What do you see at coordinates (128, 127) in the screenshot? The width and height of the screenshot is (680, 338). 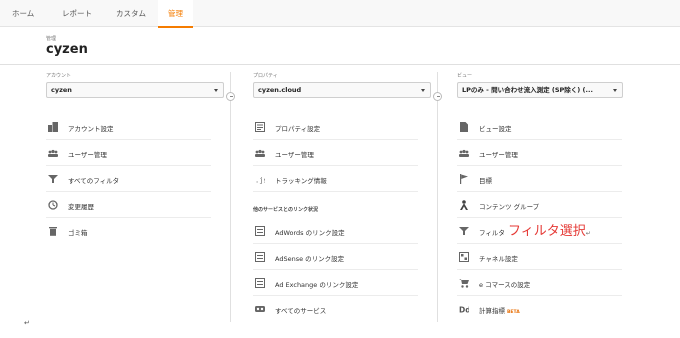 I see `account-settings-item: アカウント設定` at bounding box center [128, 127].